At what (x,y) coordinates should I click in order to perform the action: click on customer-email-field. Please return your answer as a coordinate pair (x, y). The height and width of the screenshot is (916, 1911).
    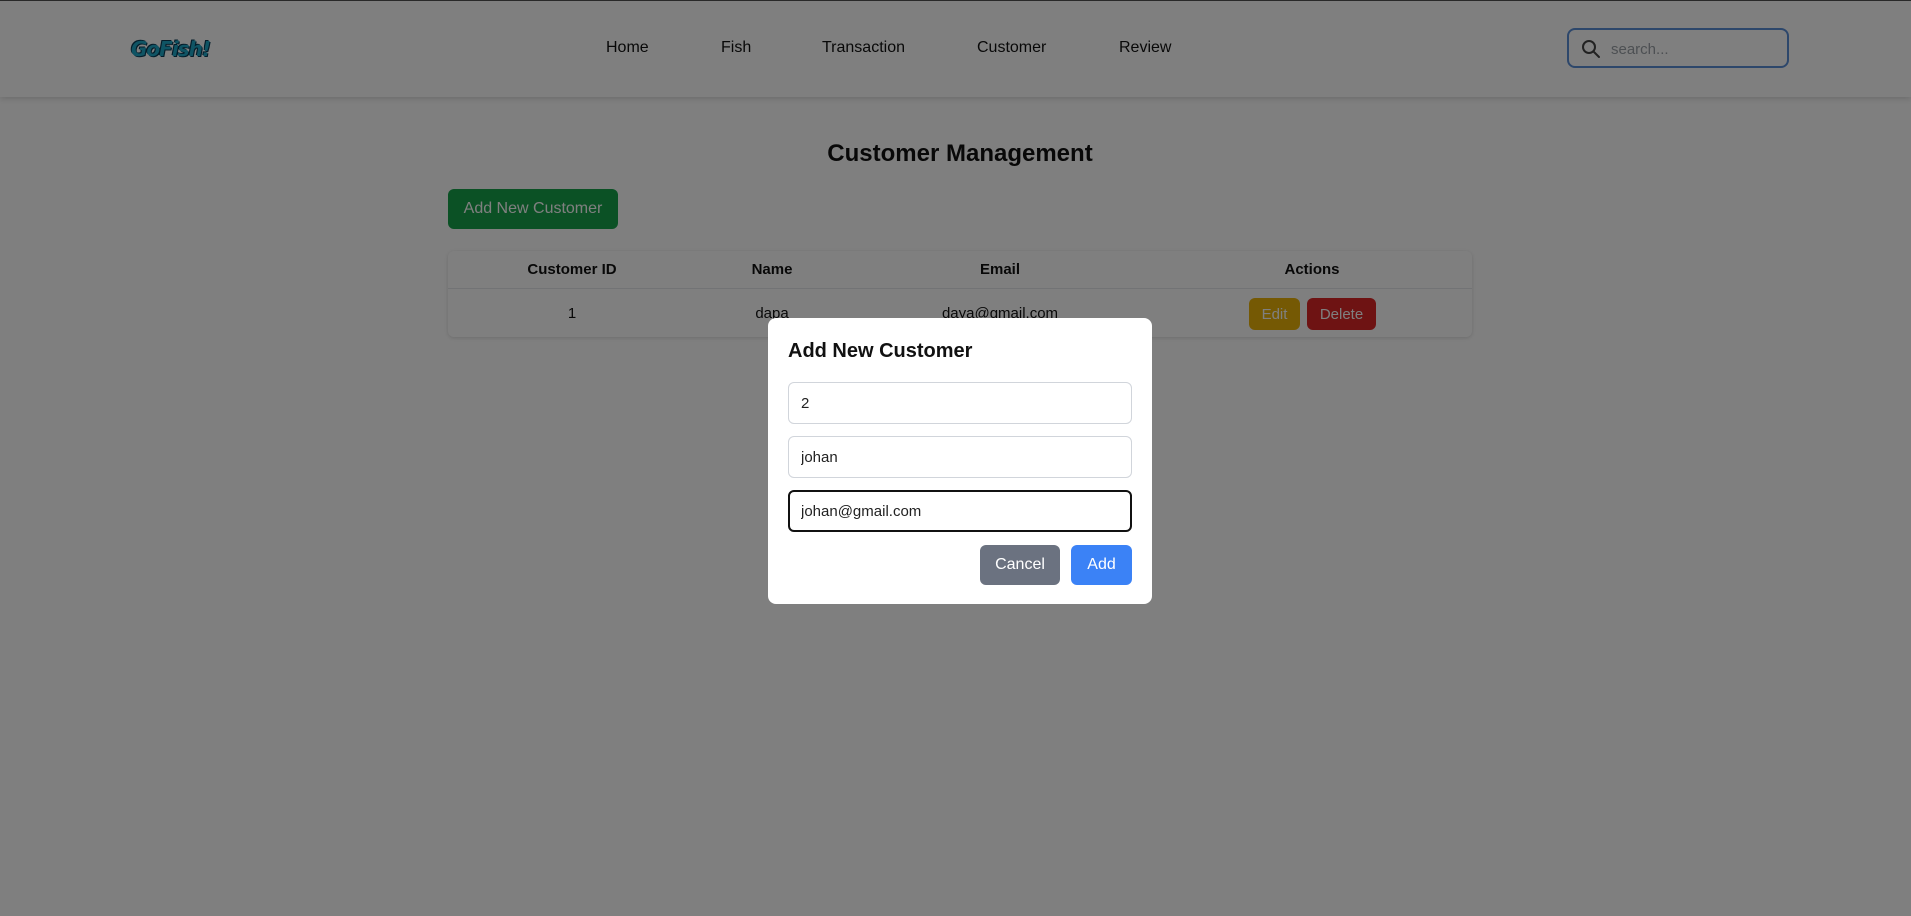
    Looking at the image, I should click on (960, 511).